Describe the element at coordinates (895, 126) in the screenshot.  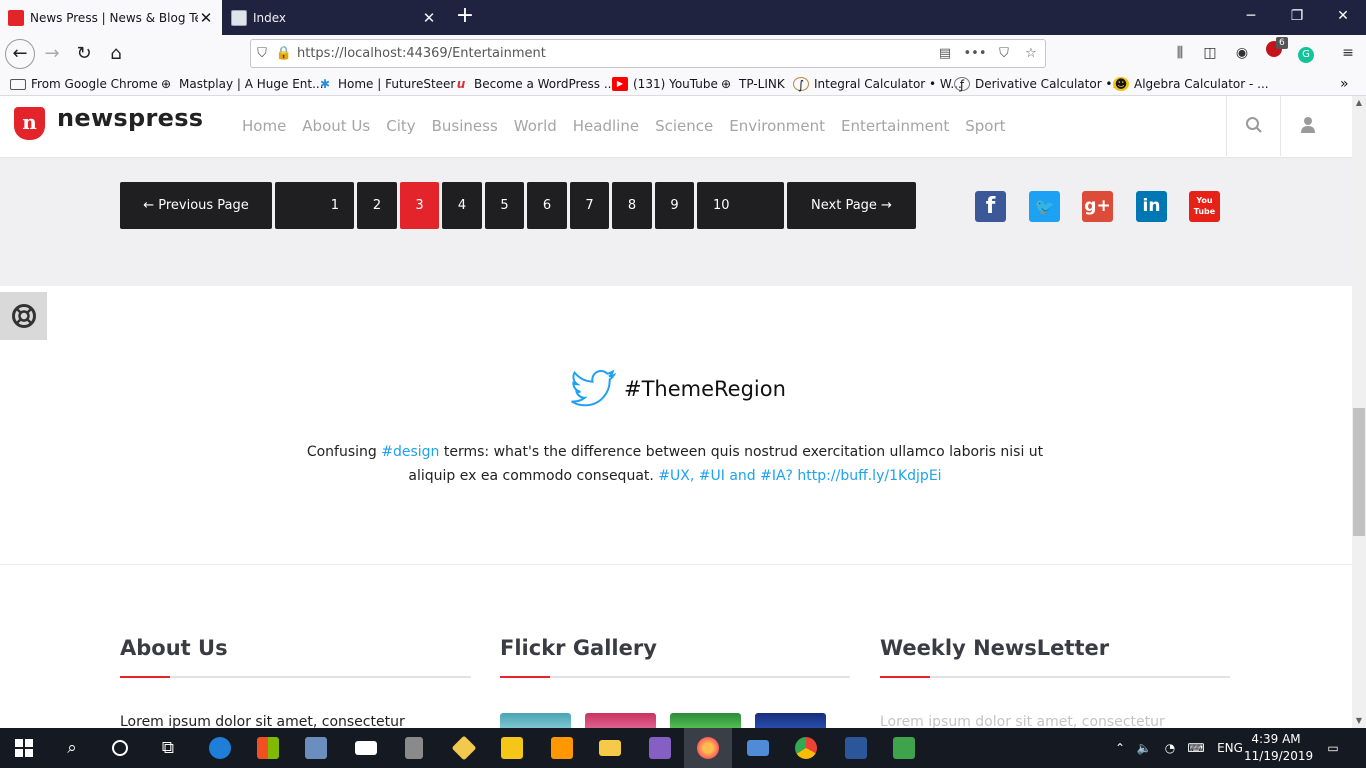
I see `nav-entertainment: Entertainment` at that location.